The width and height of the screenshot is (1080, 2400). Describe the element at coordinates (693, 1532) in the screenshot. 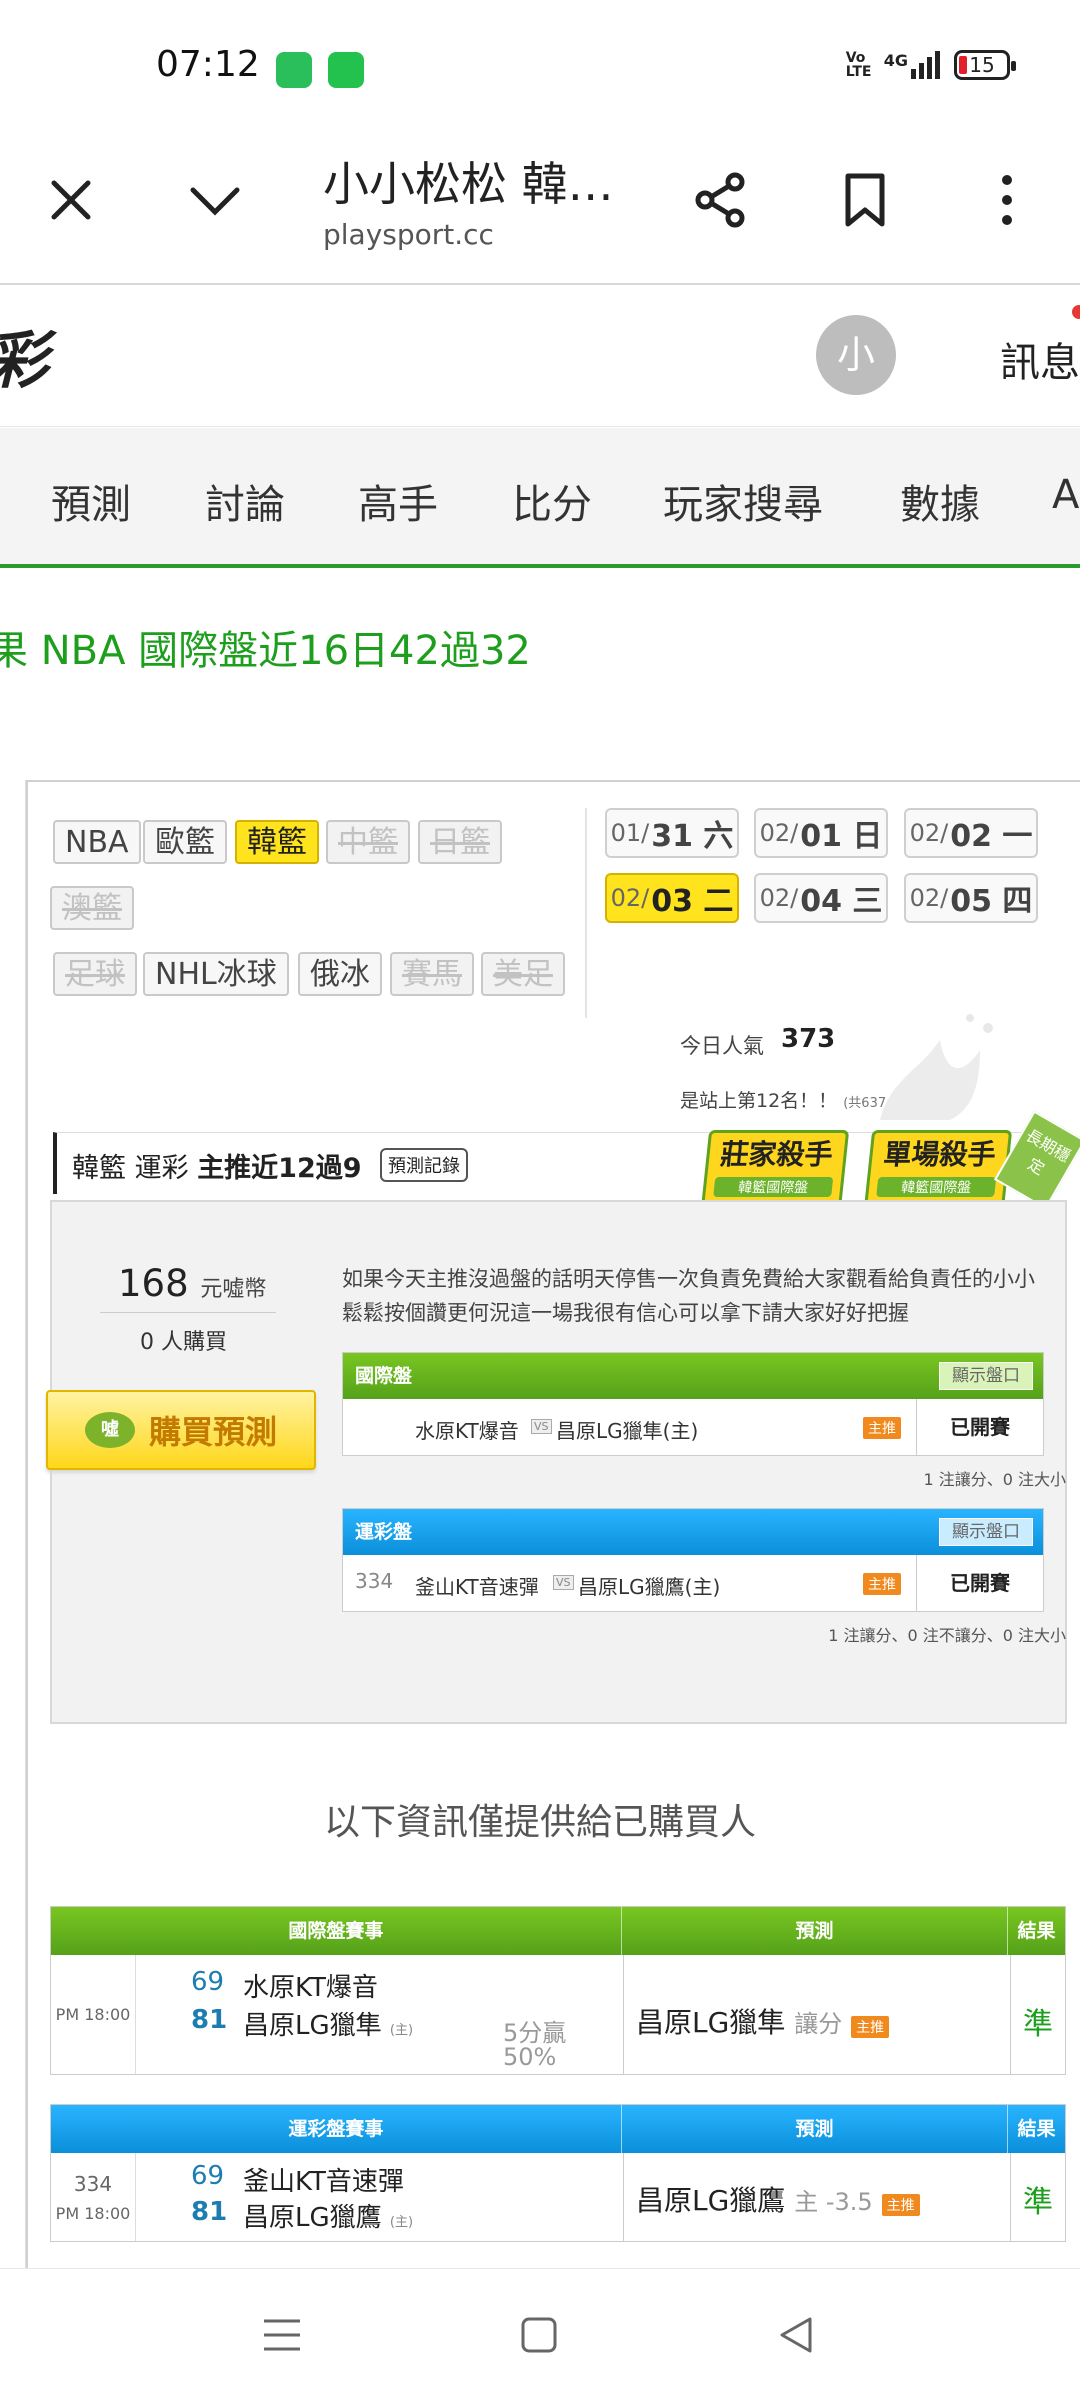

I see `sports-lottery-header: 運彩盤 顯示盤口` at that location.